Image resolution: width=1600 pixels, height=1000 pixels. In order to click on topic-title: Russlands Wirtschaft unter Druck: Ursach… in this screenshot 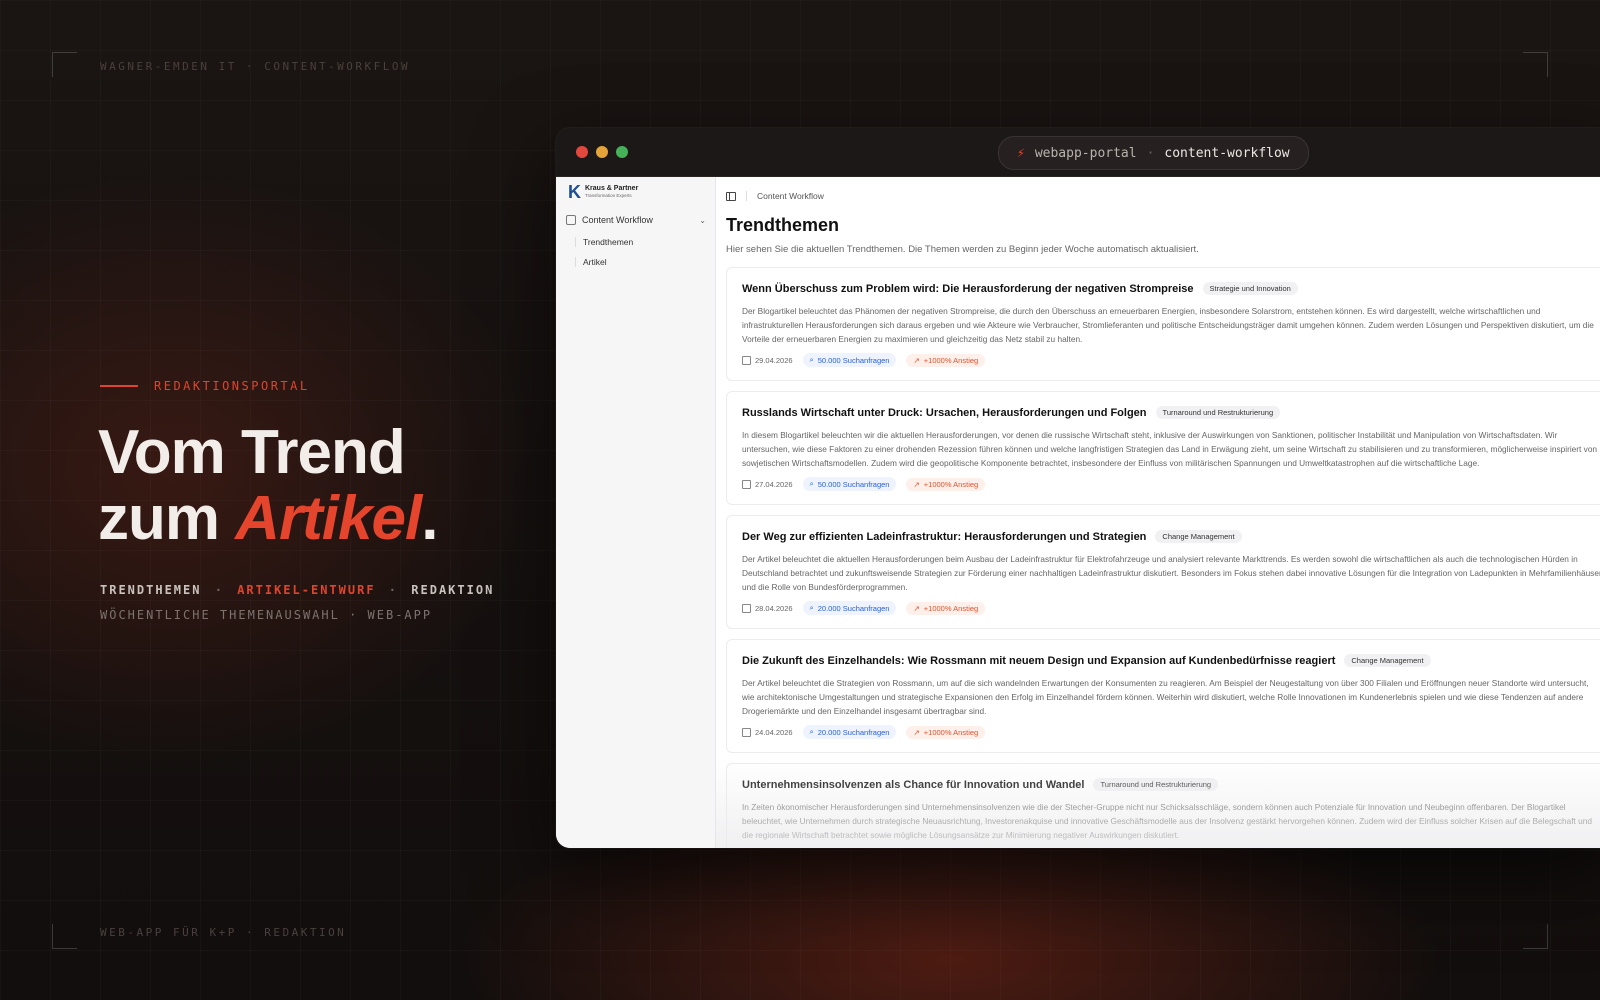, I will do `click(944, 412)`.